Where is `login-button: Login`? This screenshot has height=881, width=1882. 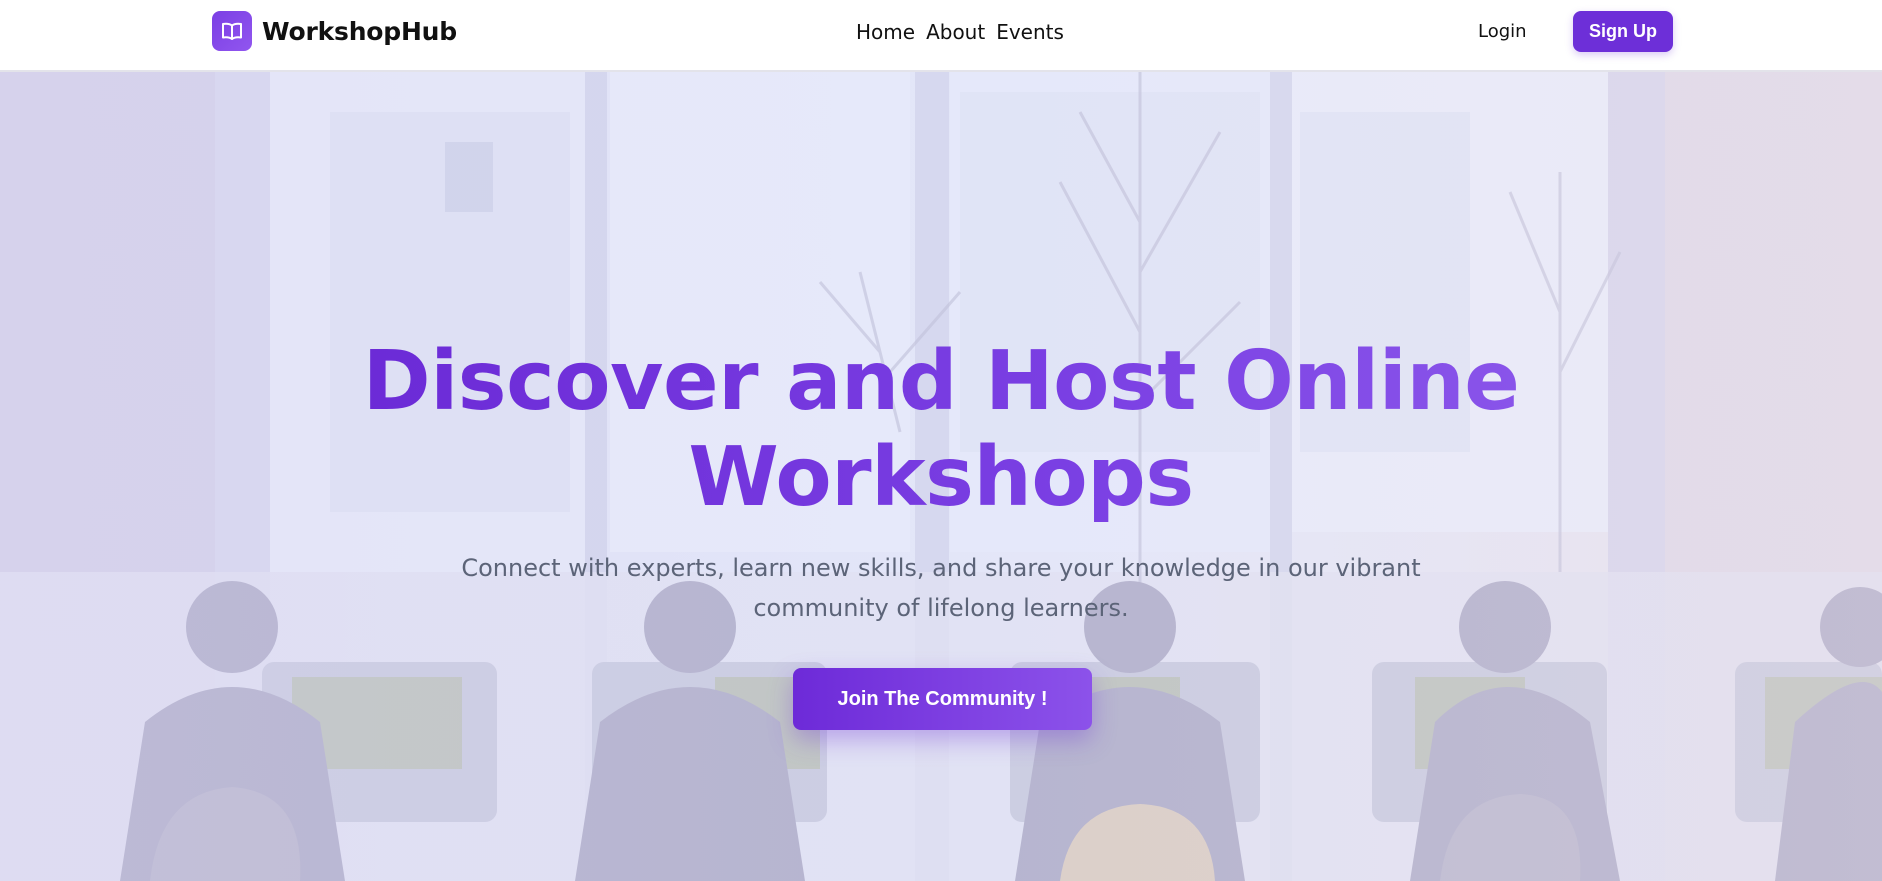 login-button: Login is located at coordinates (1502, 32).